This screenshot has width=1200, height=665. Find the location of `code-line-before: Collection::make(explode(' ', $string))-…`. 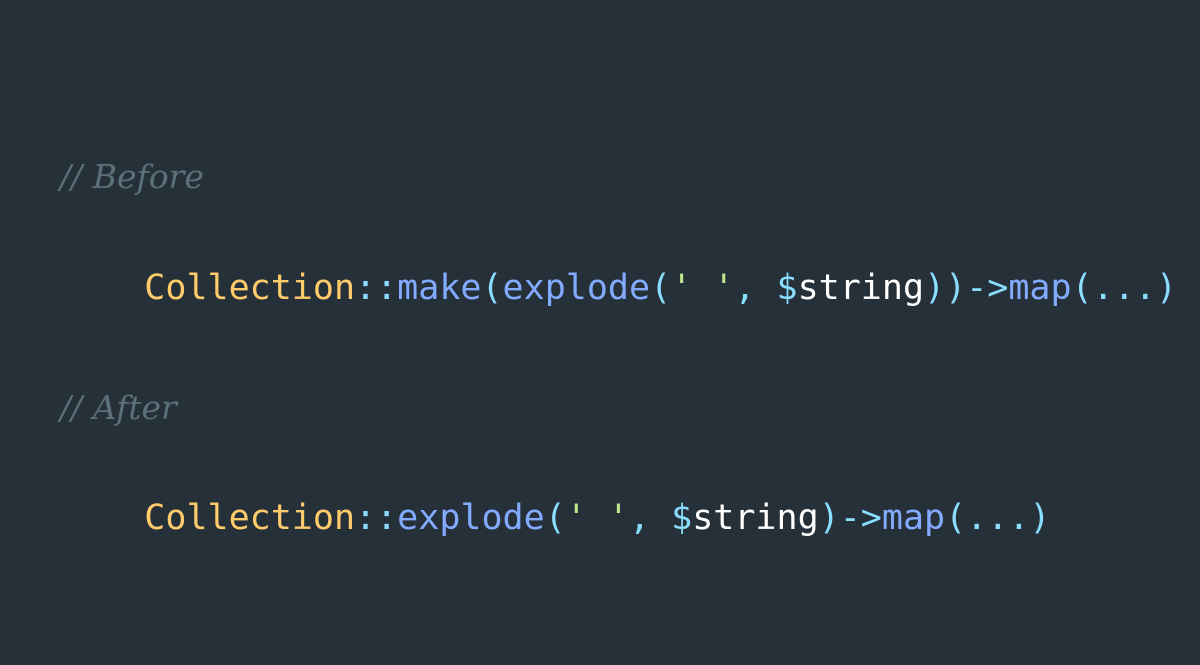

code-line-before: Collection::make(explode(' ', $string))-… is located at coordinates (618, 288).